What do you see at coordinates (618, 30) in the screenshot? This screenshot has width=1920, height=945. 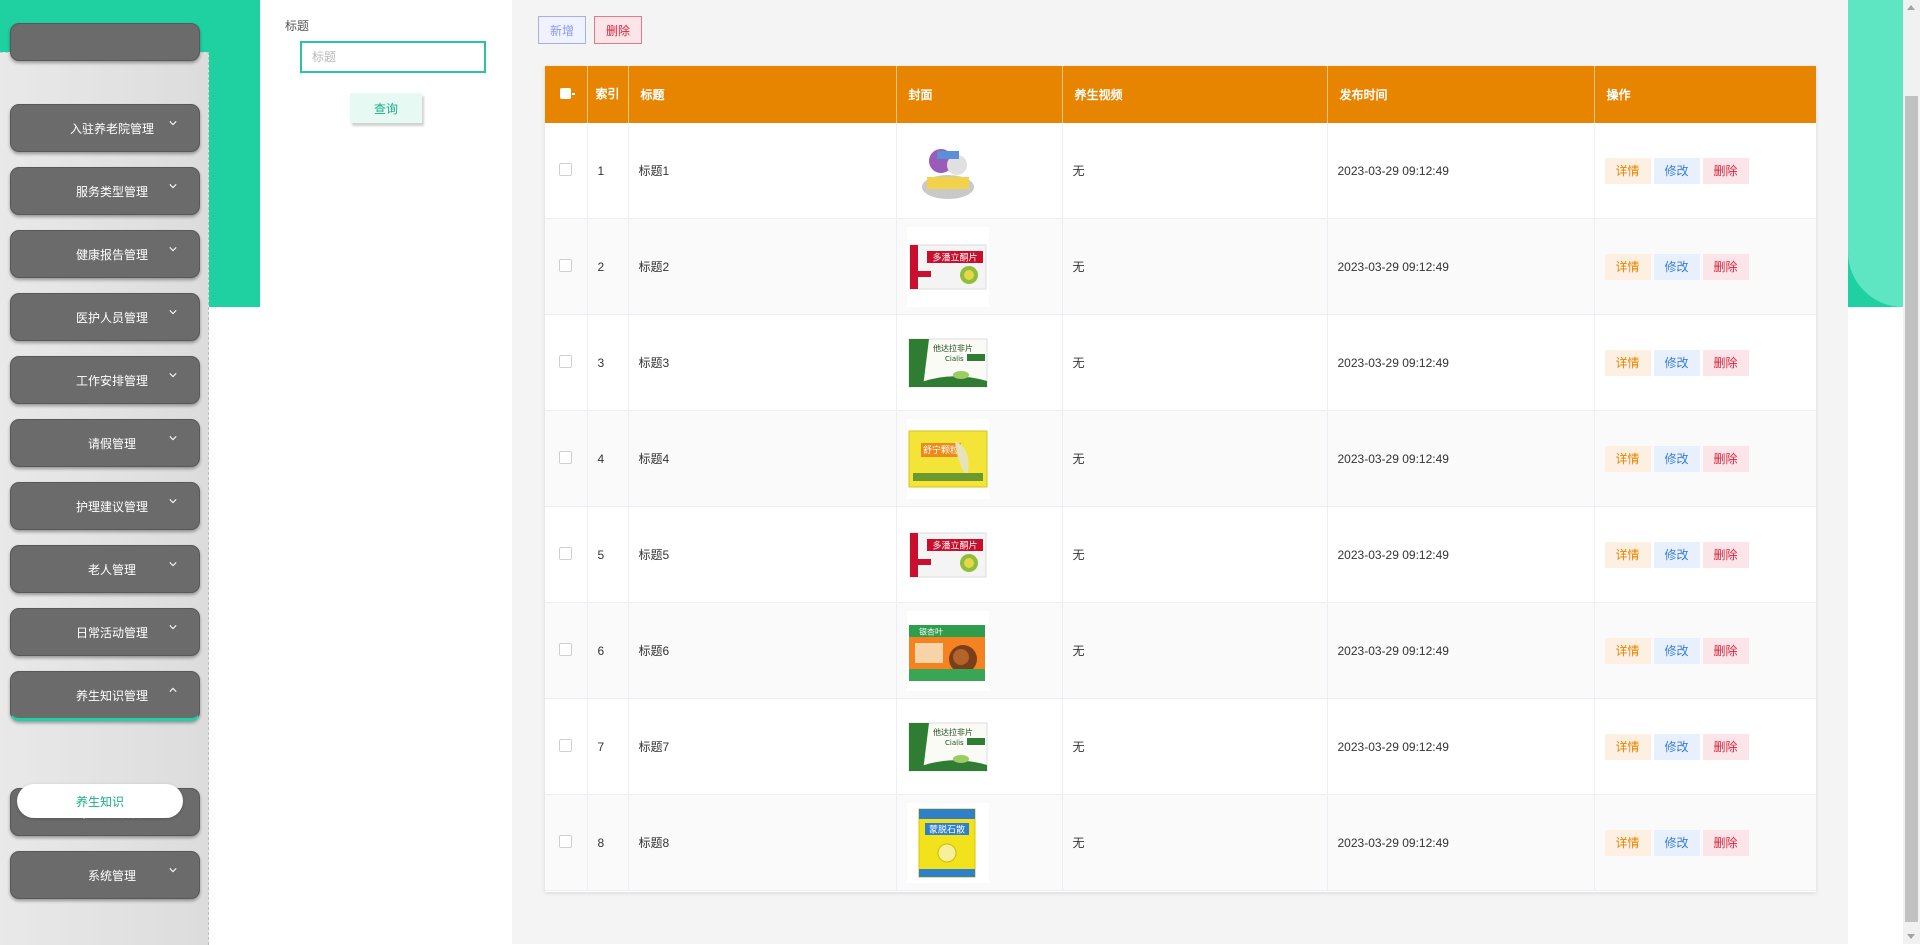 I see `batch-delete-button: 删除` at bounding box center [618, 30].